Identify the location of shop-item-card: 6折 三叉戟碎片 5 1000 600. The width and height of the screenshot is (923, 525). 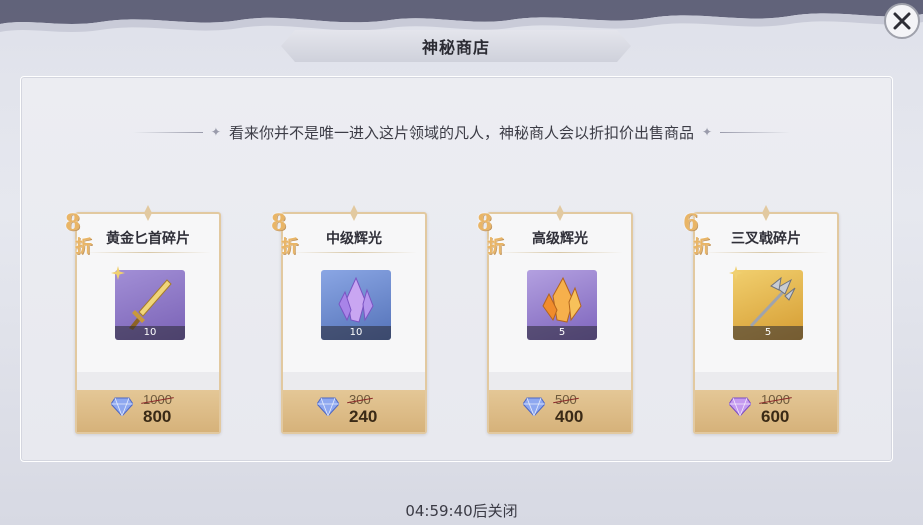
(761, 319).